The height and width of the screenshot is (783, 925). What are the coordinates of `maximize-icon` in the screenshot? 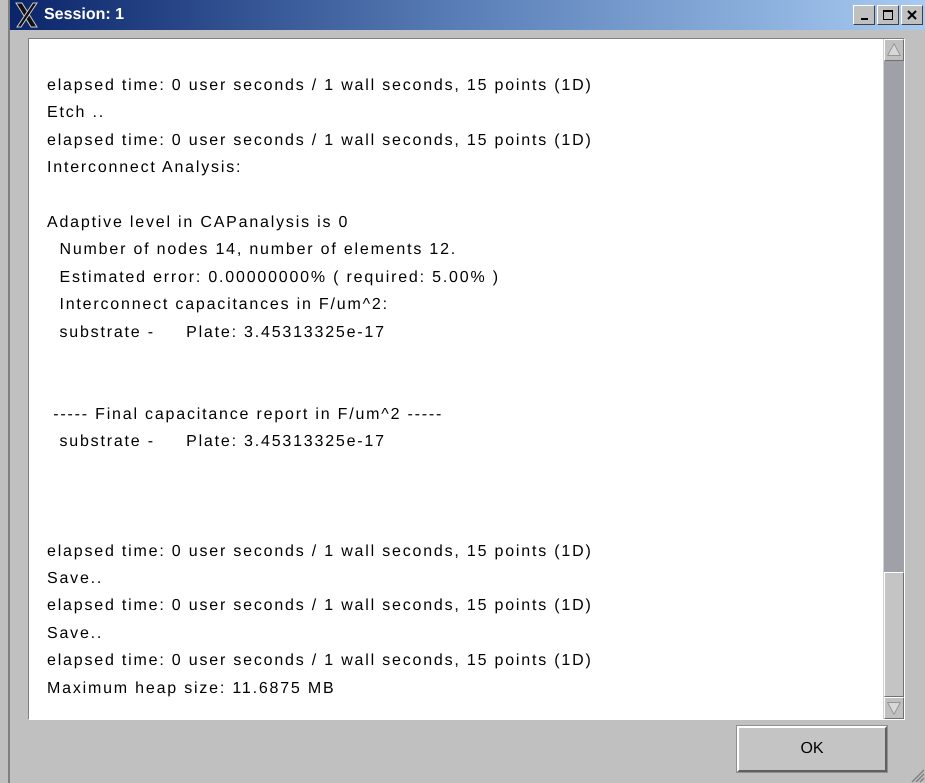 It's located at (888, 15).